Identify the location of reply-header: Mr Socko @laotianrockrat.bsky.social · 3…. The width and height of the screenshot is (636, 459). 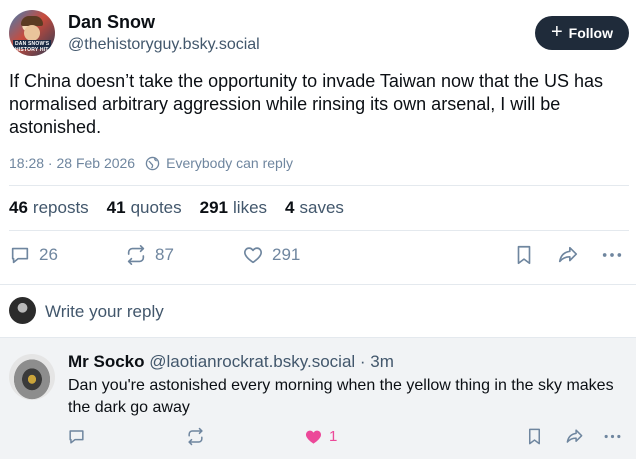
(231, 362).